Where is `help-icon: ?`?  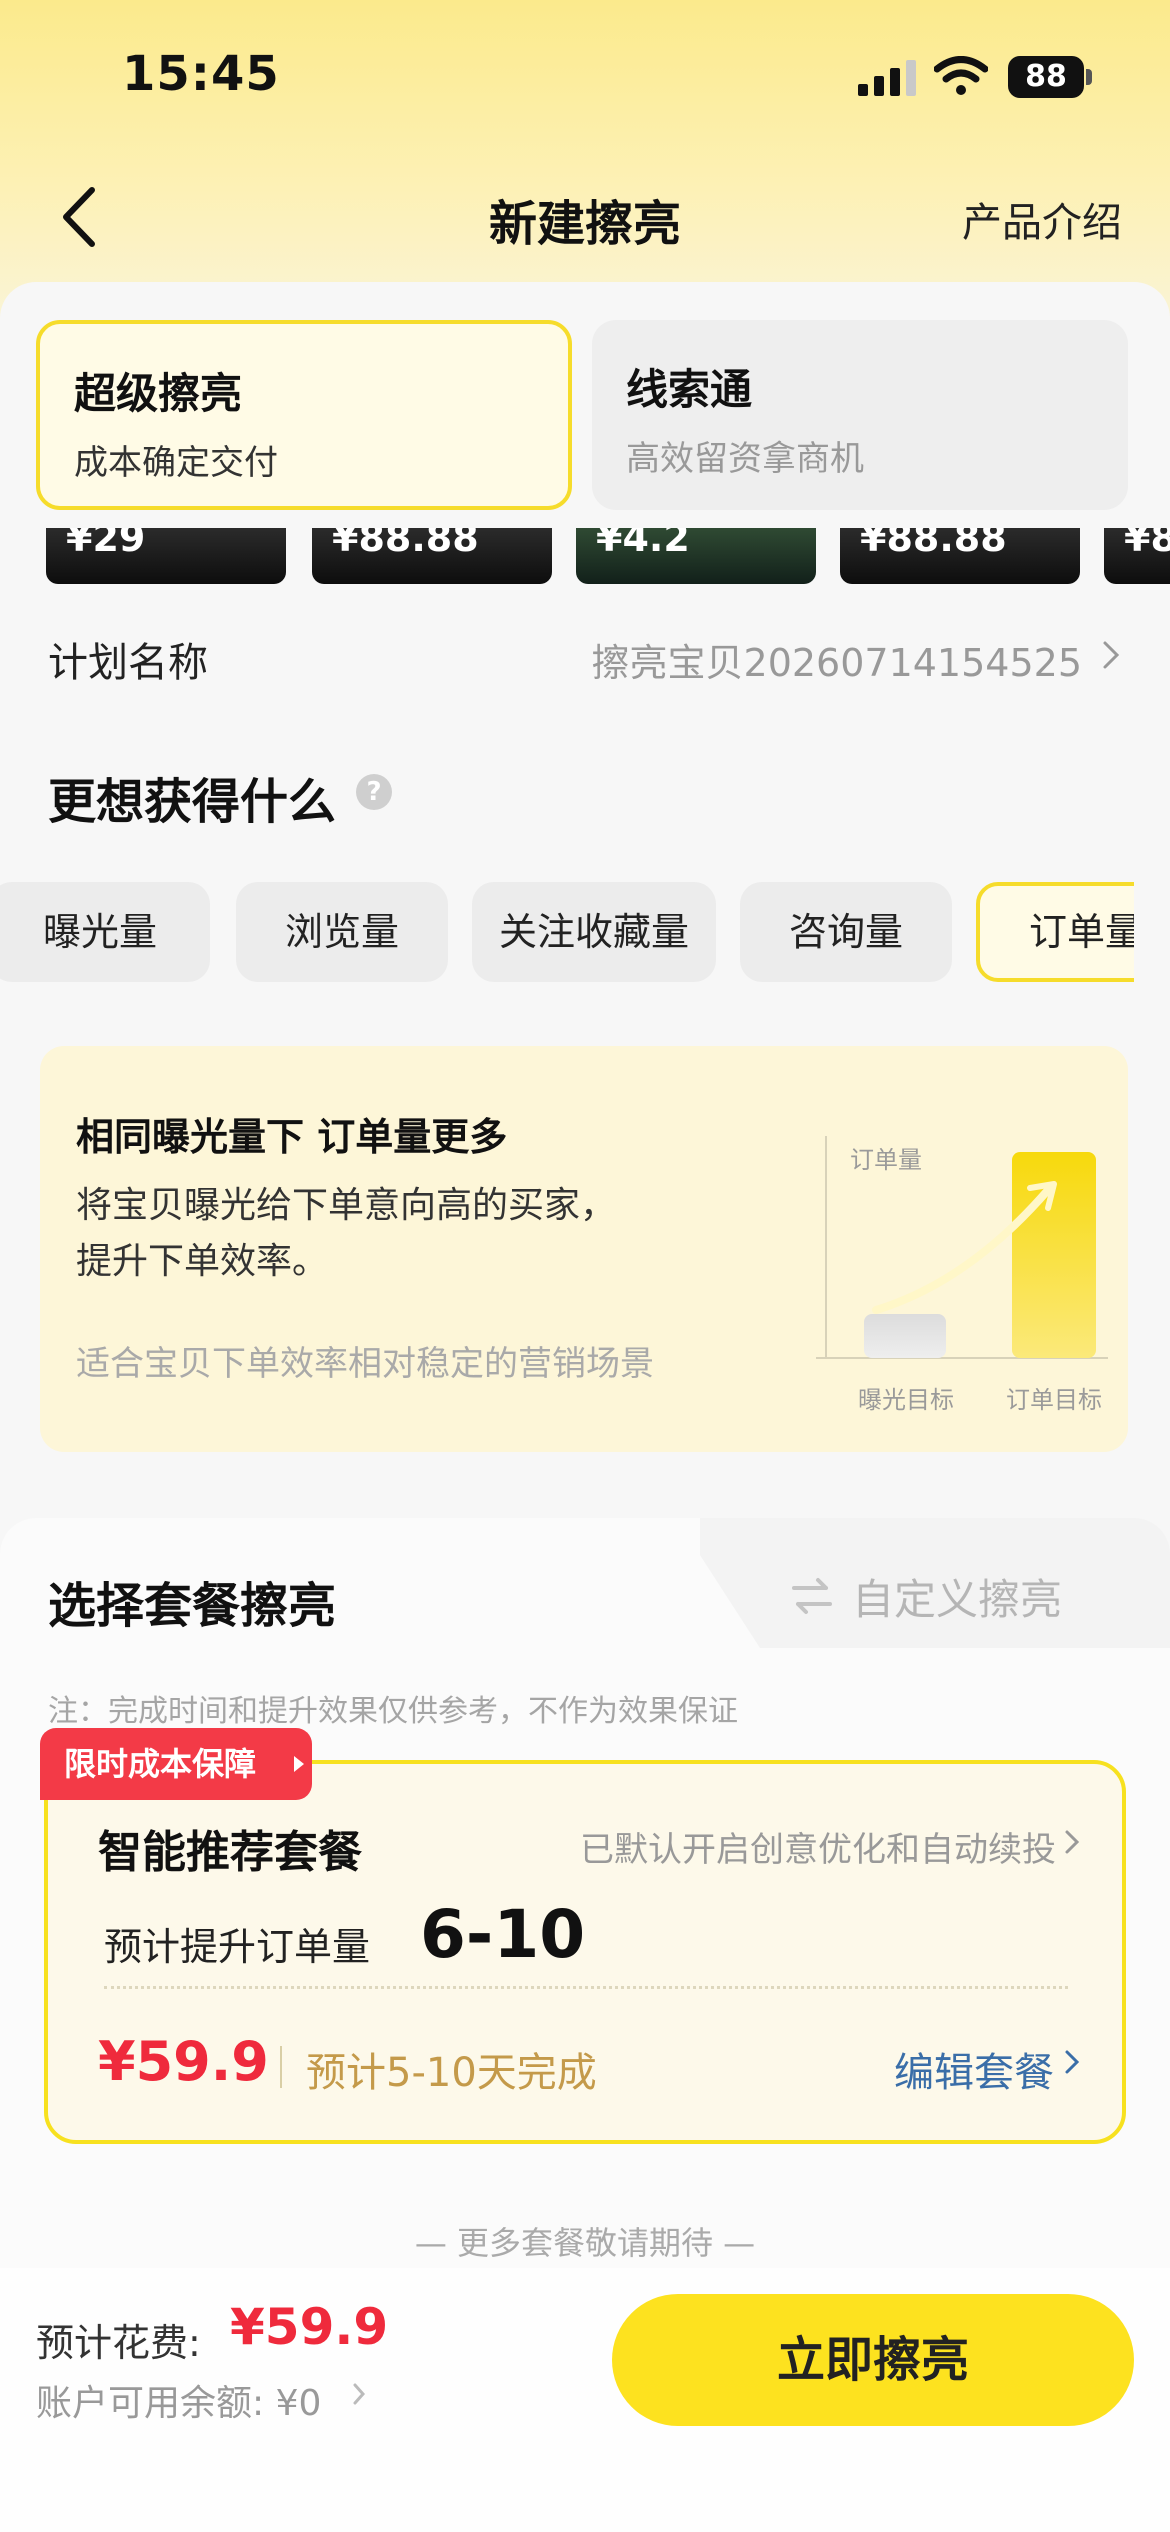
help-icon: ? is located at coordinates (374, 792).